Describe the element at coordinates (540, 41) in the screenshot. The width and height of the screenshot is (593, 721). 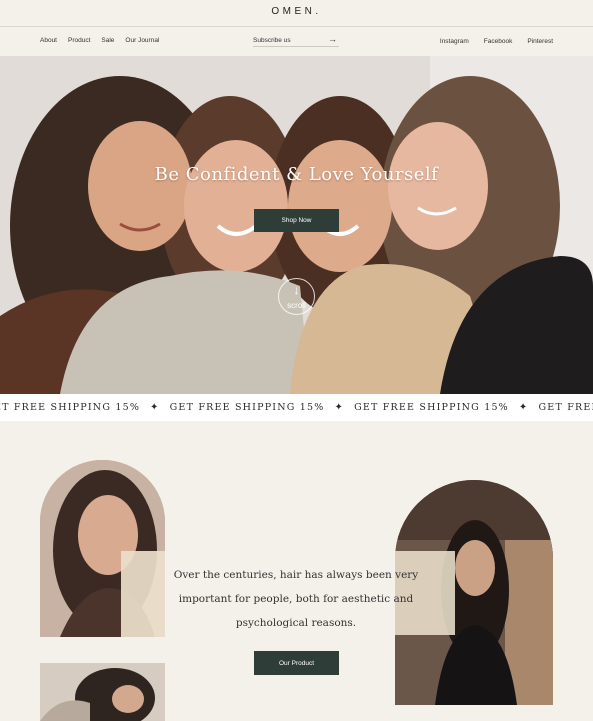
I see `nav-link-pinterest: Pinterest` at that location.